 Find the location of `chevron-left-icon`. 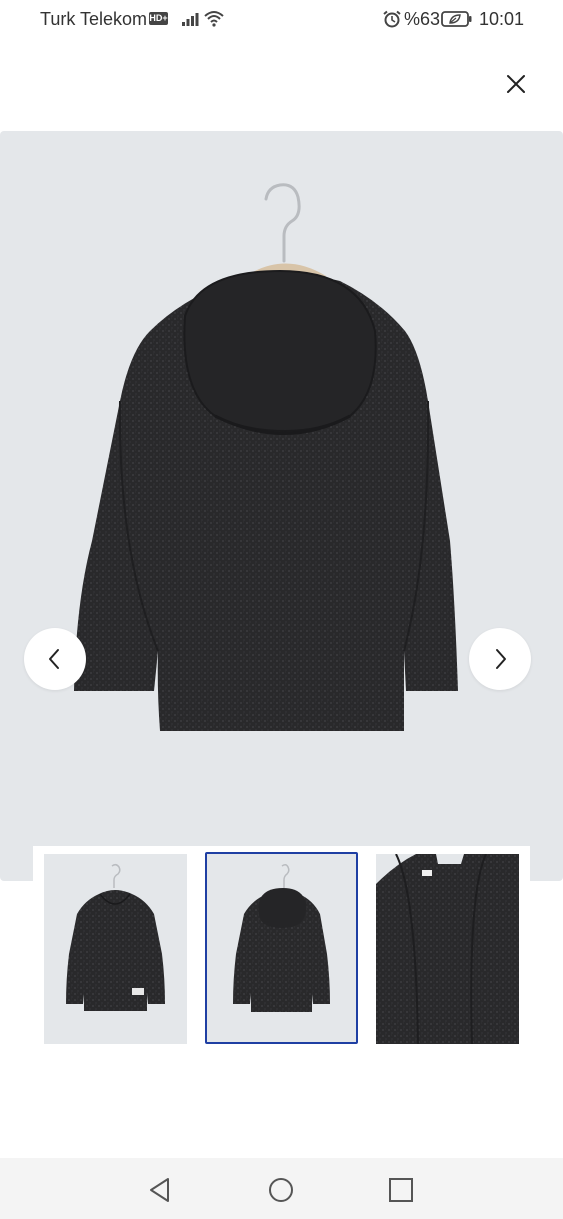

chevron-left-icon is located at coordinates (54, 659).